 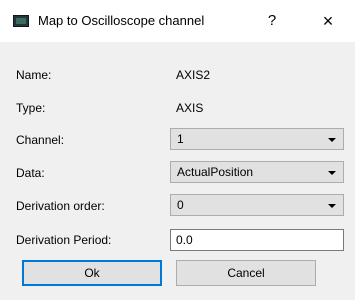 I want to click on derivation-period-input, so click(x=256, y=240).